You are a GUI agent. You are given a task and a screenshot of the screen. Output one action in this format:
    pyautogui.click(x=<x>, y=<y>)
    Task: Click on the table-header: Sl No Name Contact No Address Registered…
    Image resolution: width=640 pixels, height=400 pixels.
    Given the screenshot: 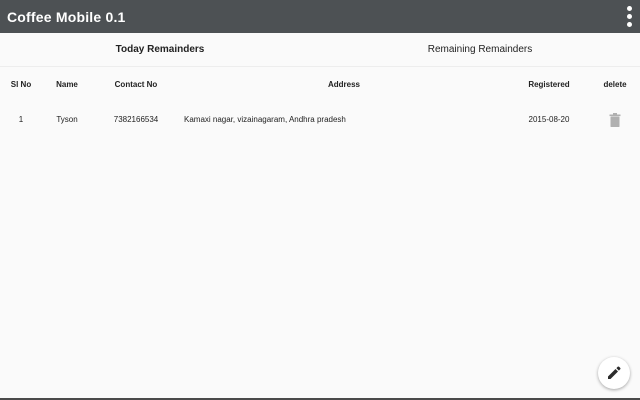 What is the action you would take?
    pyautogui.click(x=320, y=84)
    